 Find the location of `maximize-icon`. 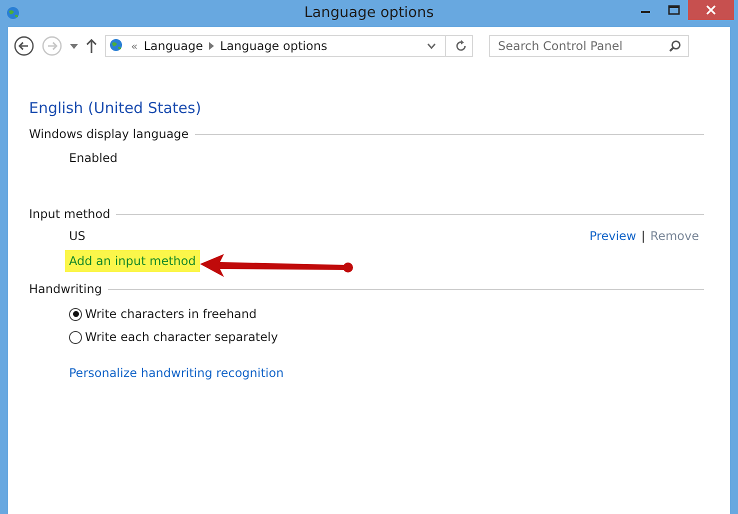

maximize-icon is located at coordinates (674, 10).